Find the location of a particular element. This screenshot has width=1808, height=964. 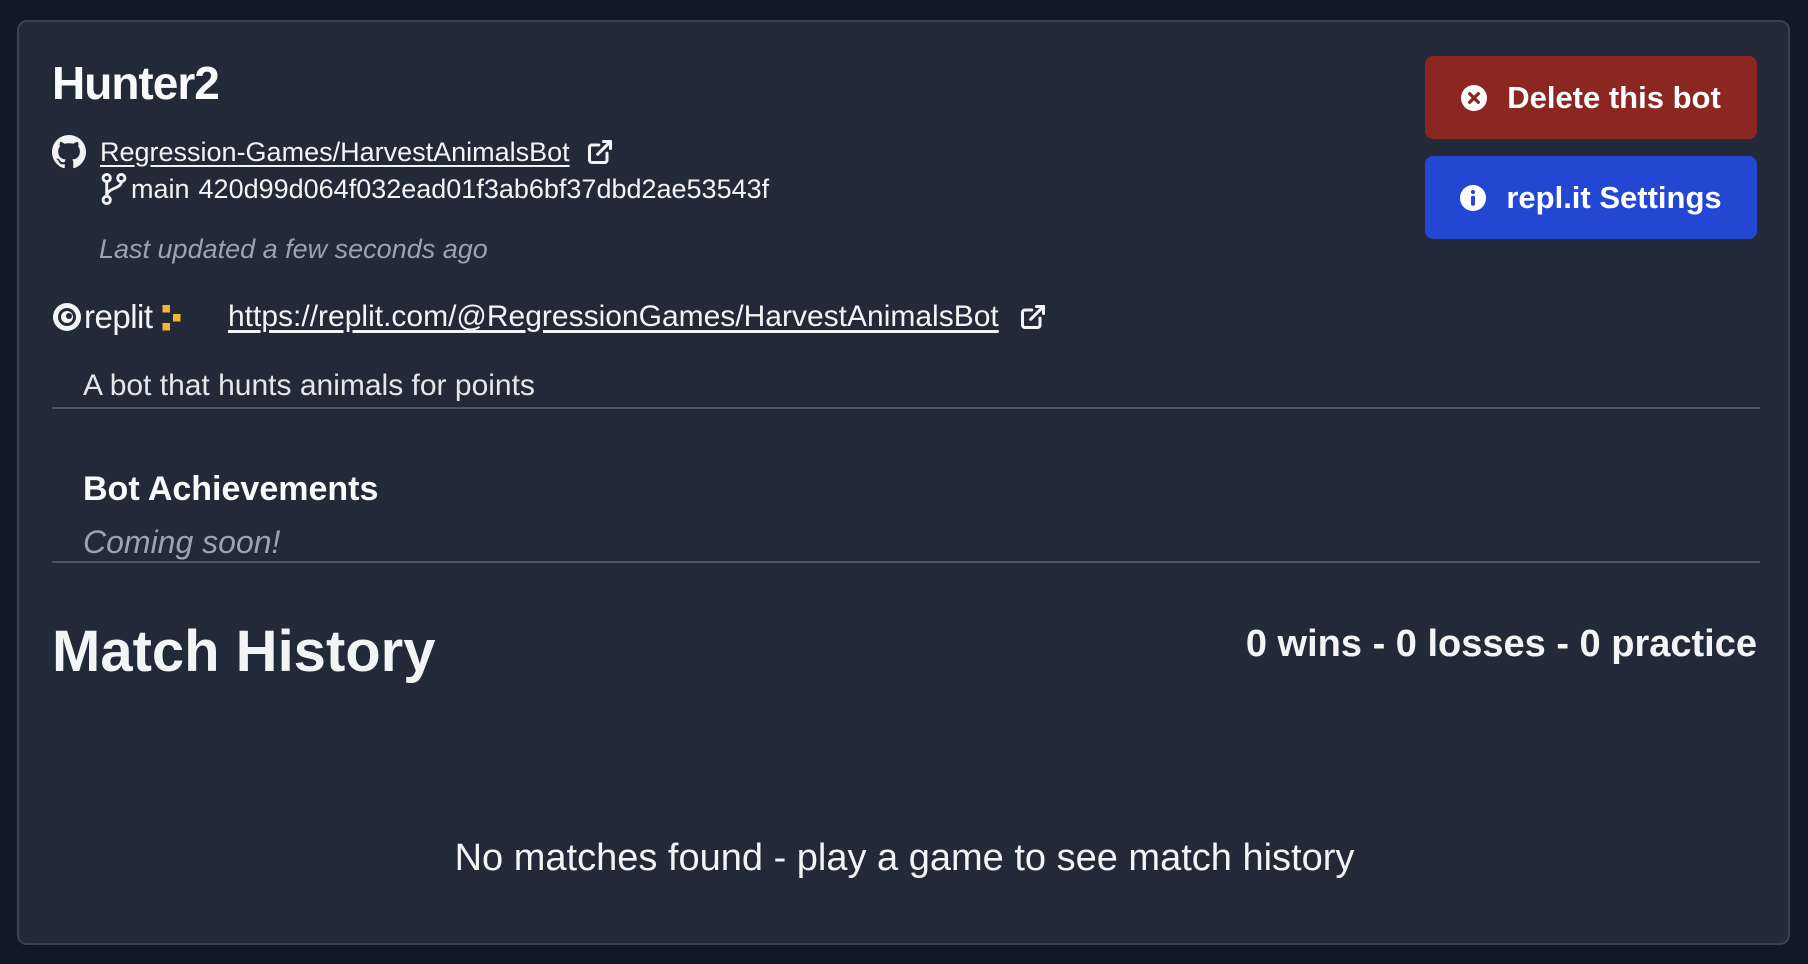

circle-x-icon is located at coordinates (1474, 97).